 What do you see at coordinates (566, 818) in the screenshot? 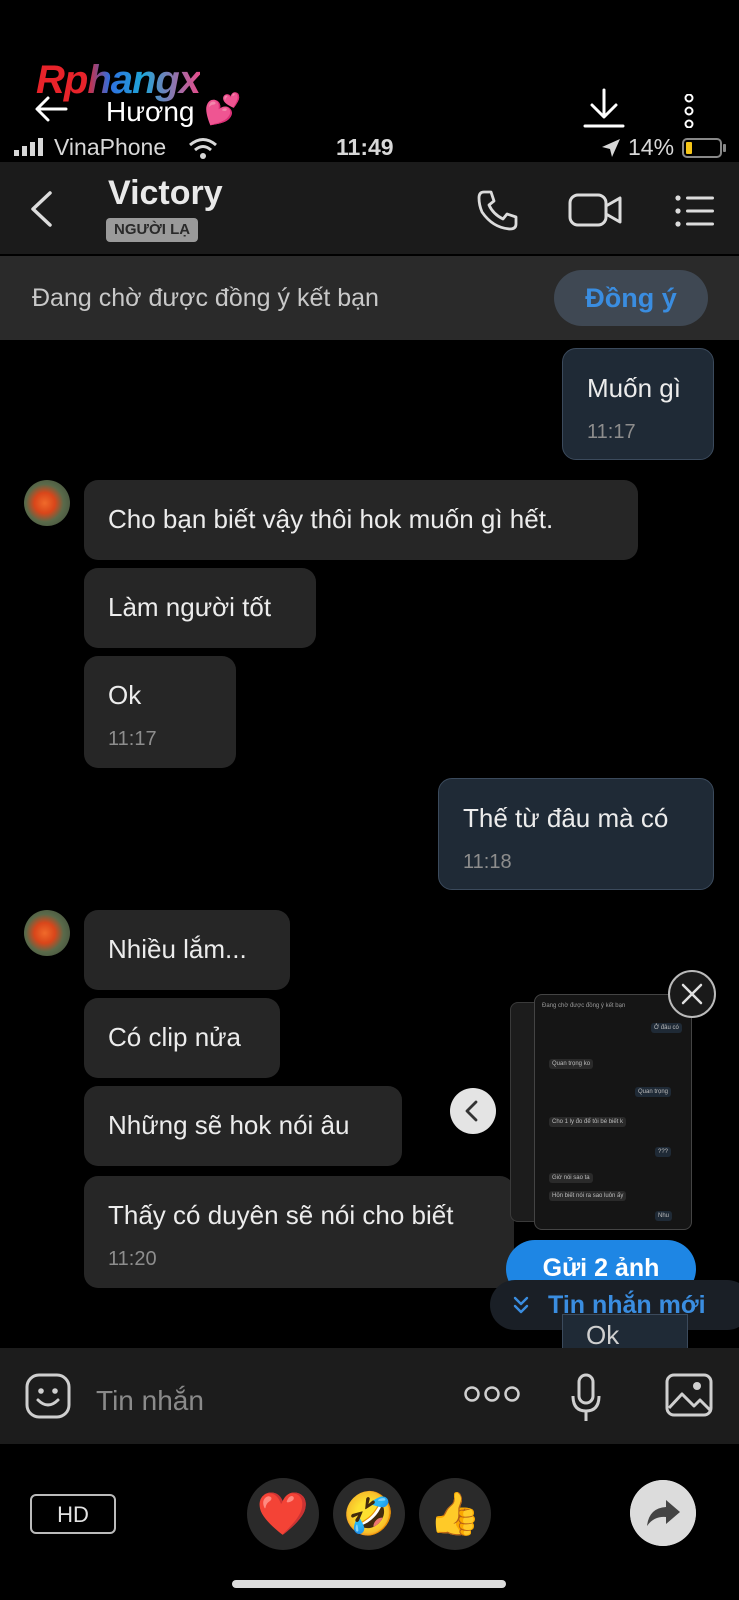
I see `message-text: Thế từ đâu mà có` at bounding box center [566, 818].